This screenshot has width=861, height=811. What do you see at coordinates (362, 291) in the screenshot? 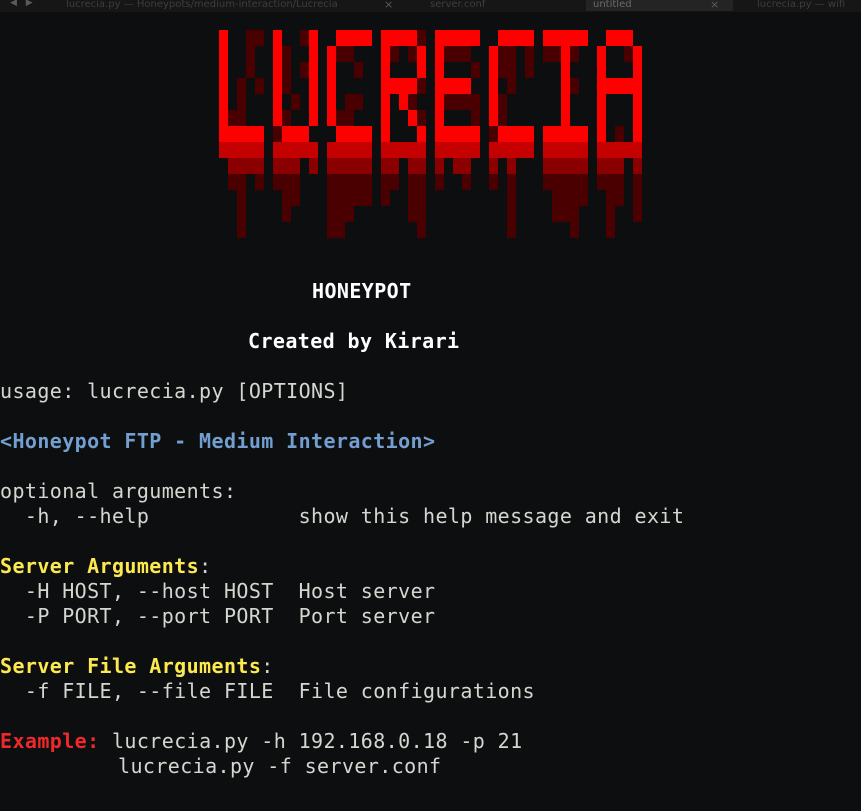
I see `subtitle-text: HONEYPOT` at bounding box center [362, 291].